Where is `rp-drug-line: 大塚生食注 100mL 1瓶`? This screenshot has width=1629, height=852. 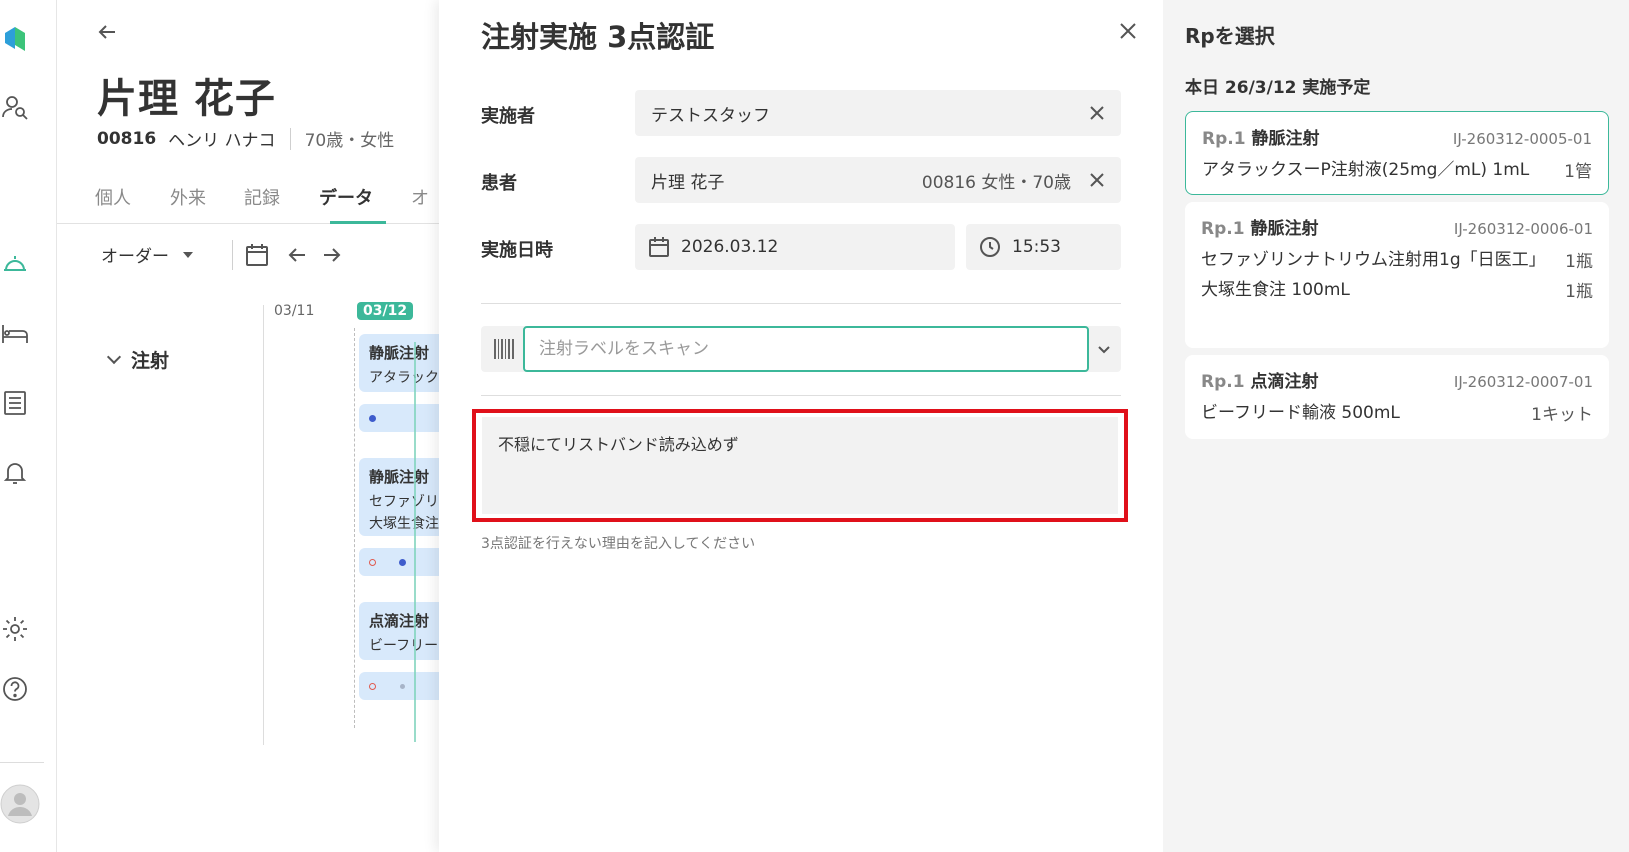
rp-drug-line: 大塚生食注 100mL 1瓶 is located at coordinates (1397, 290).